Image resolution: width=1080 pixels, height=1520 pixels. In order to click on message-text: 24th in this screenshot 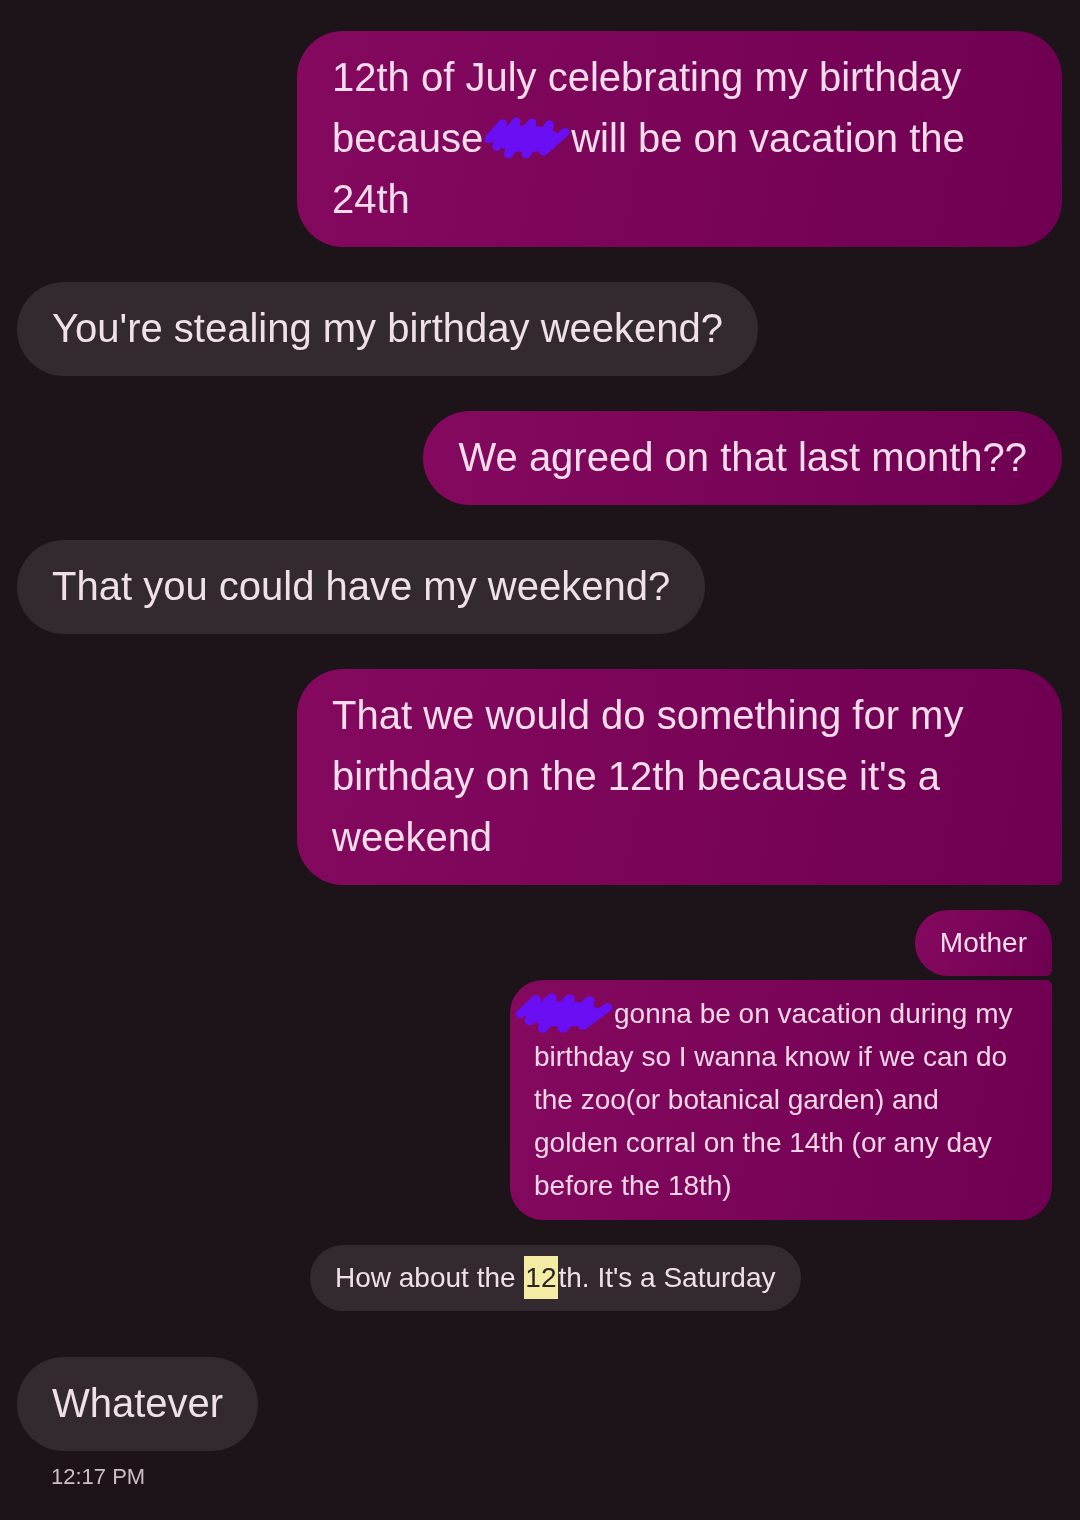, I will do `click(371, 199)`.